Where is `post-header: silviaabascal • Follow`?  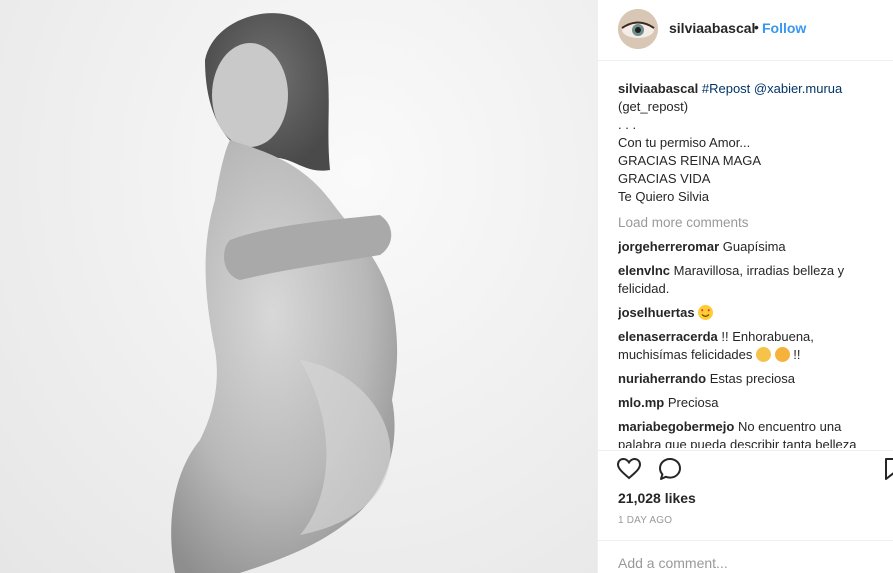 post-header: silviaabascal • Follow is located at coordinates (745, 30).